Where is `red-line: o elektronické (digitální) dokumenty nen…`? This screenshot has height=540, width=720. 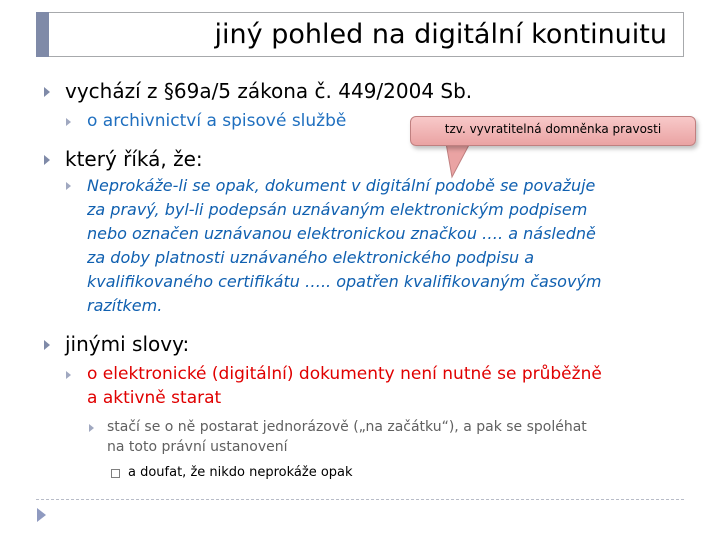
red-line: o elektronické (digitální) dokumenty nen… is located at coordinates (344, 374).